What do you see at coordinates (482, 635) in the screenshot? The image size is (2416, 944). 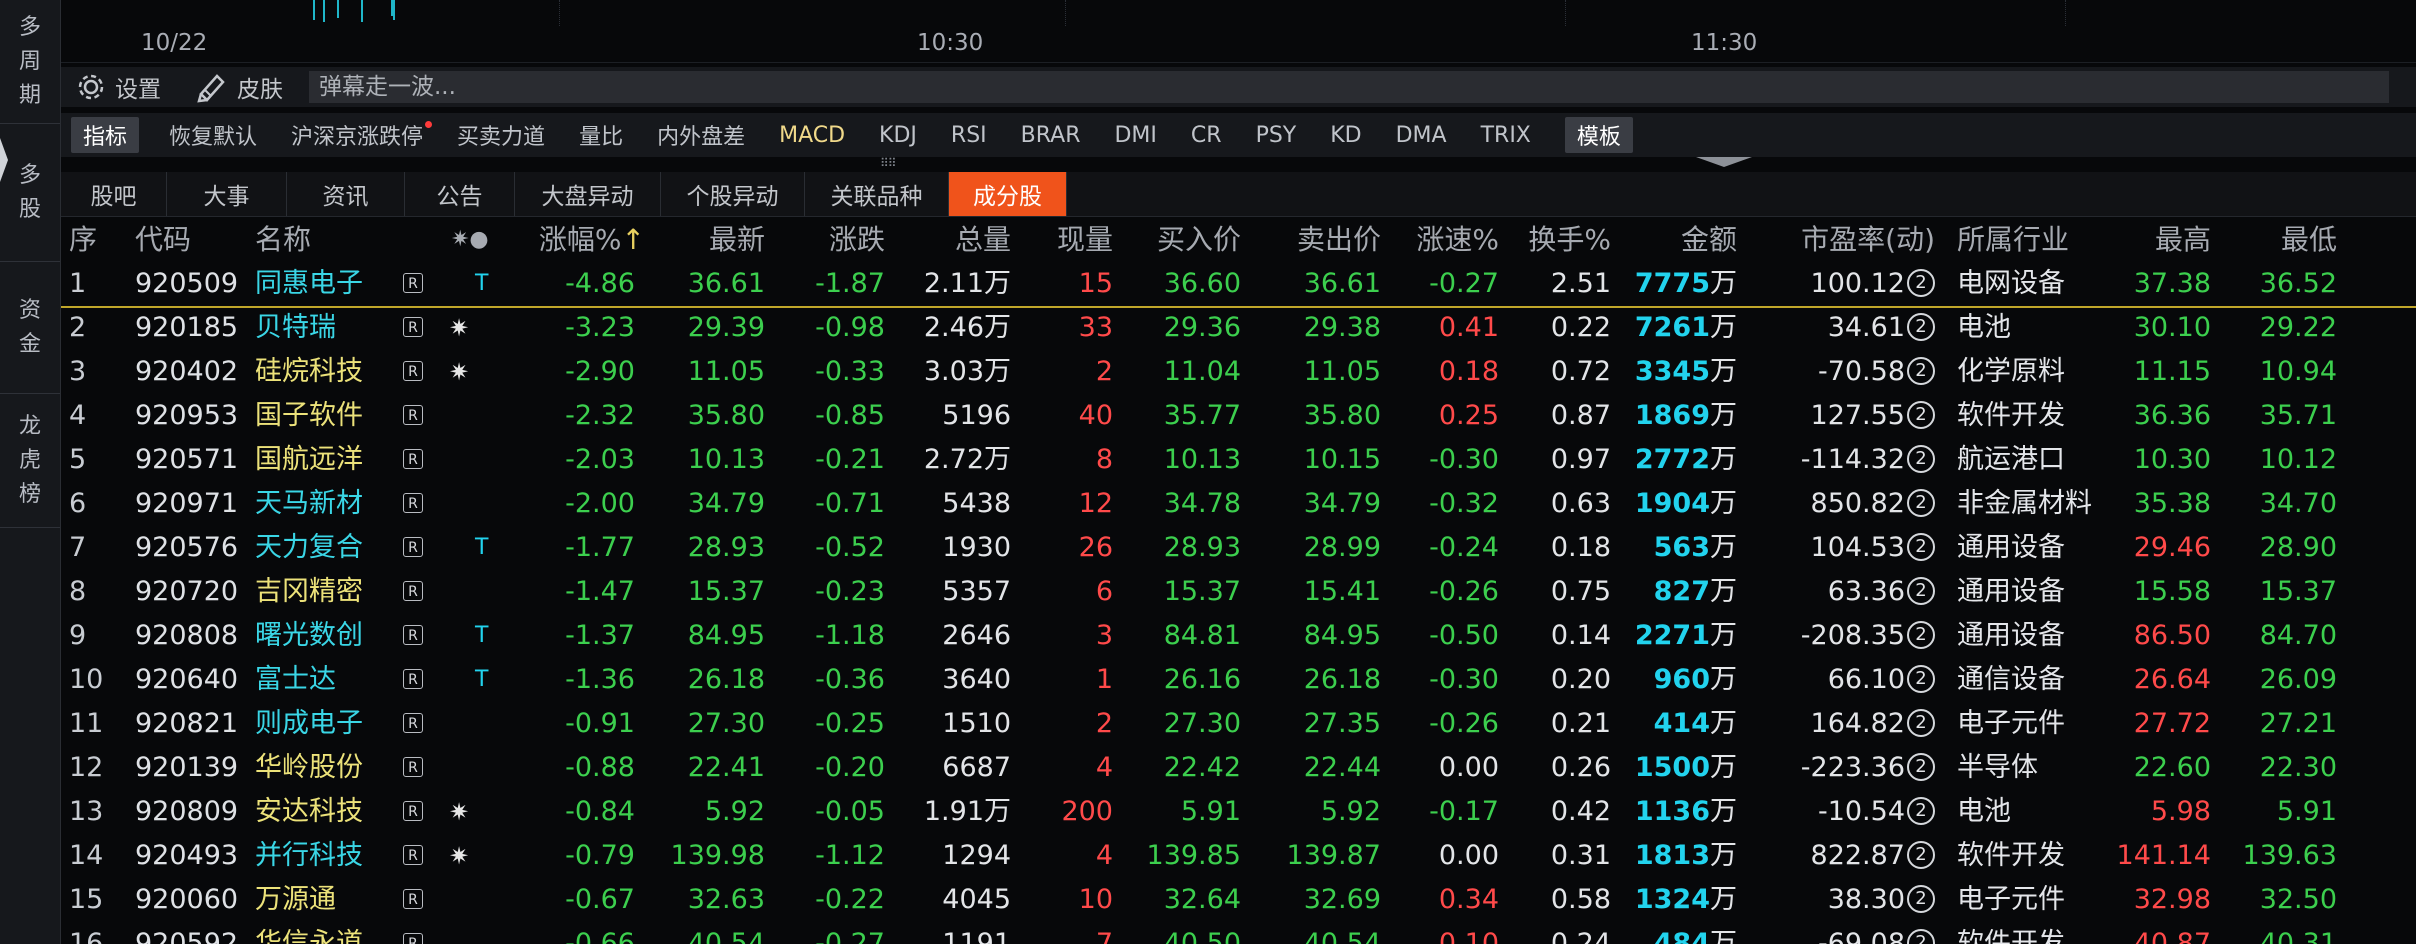 I see `cell-flag: T` at bounding box center [482, 635].